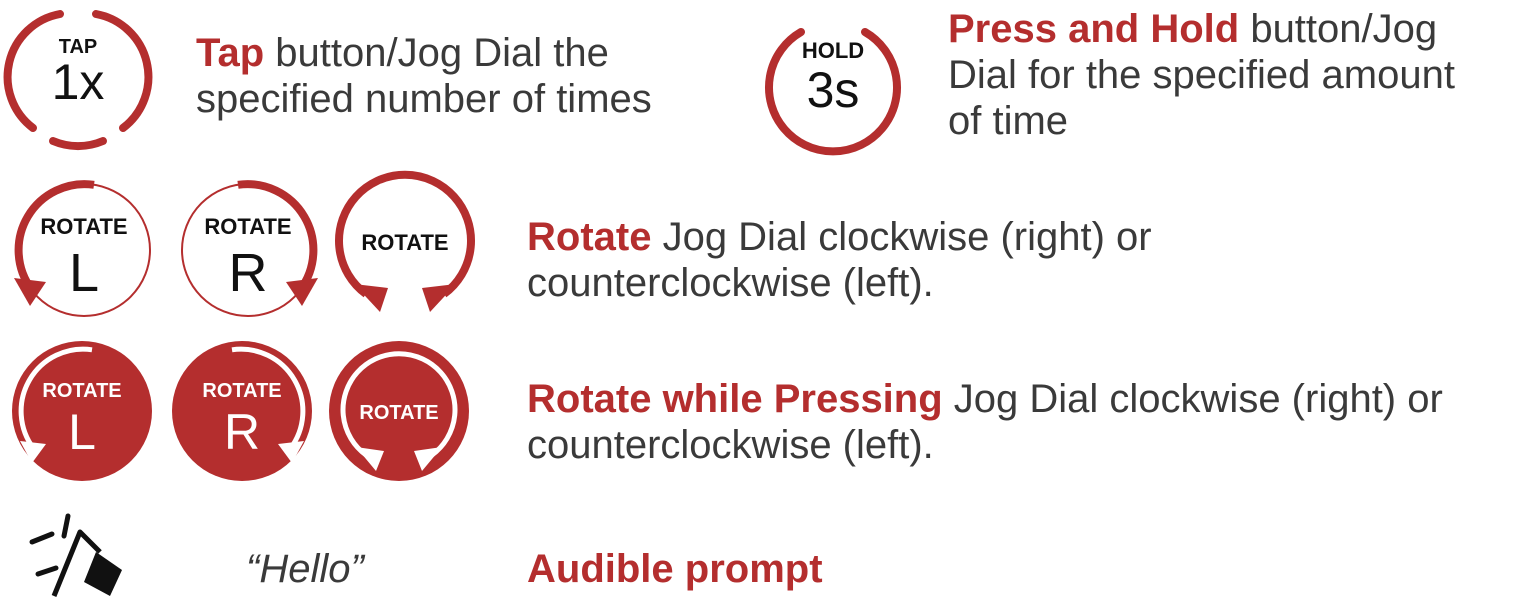  I want to click on rotate-either-icon: ROTATE, so click(405, 246).